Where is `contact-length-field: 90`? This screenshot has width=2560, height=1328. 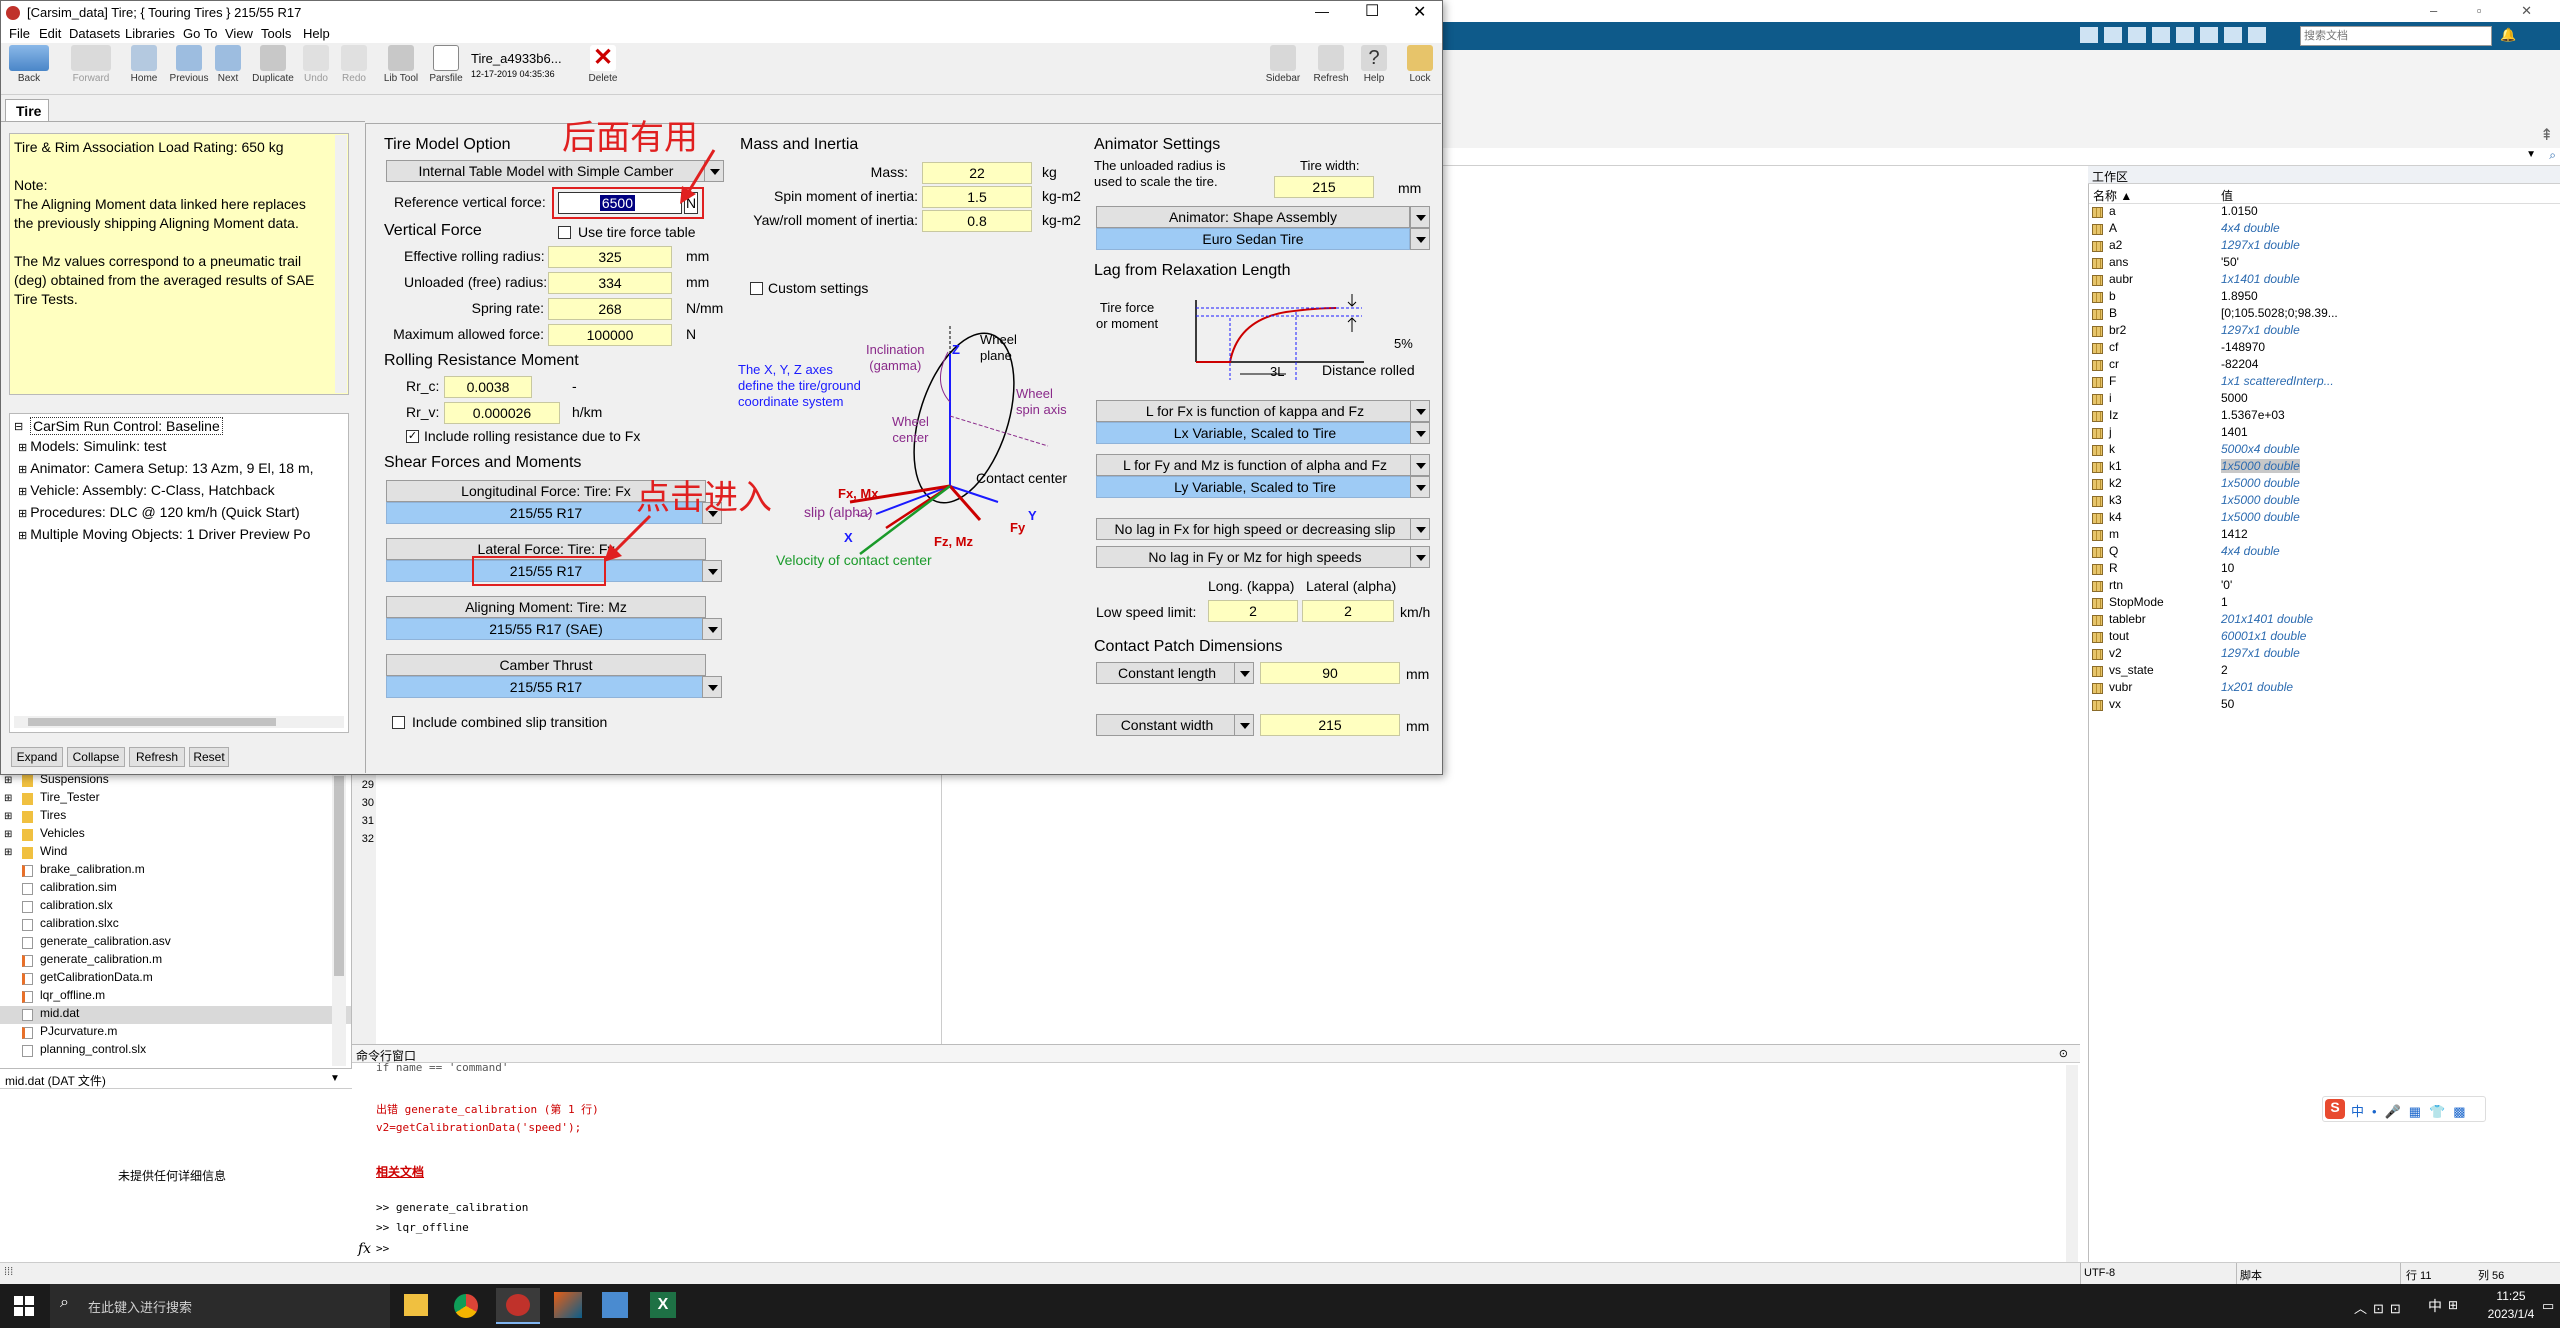 contact-length-field: 90 is located at coordinates (1330, 673).